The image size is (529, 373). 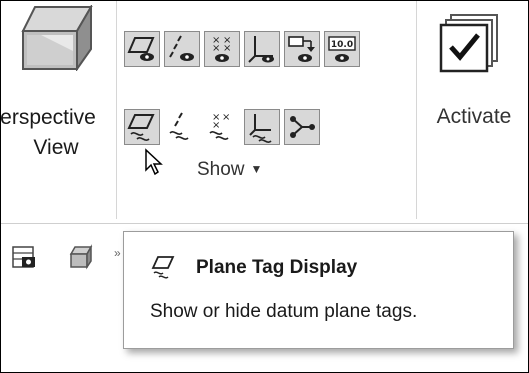 I want to click on show-group-dropdown: Show ▼, so click(x=267, y=169).